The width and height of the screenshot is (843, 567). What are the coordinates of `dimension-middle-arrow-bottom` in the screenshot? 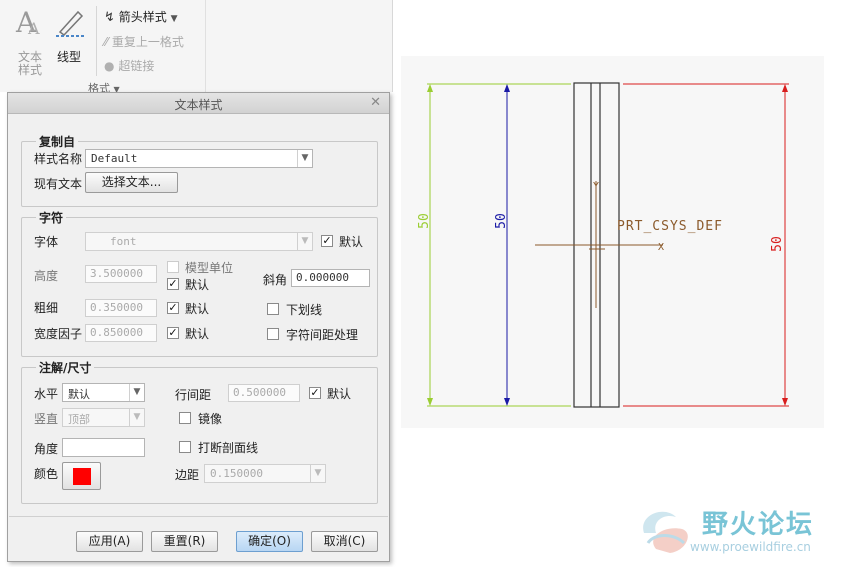 It's located at (507, 402).